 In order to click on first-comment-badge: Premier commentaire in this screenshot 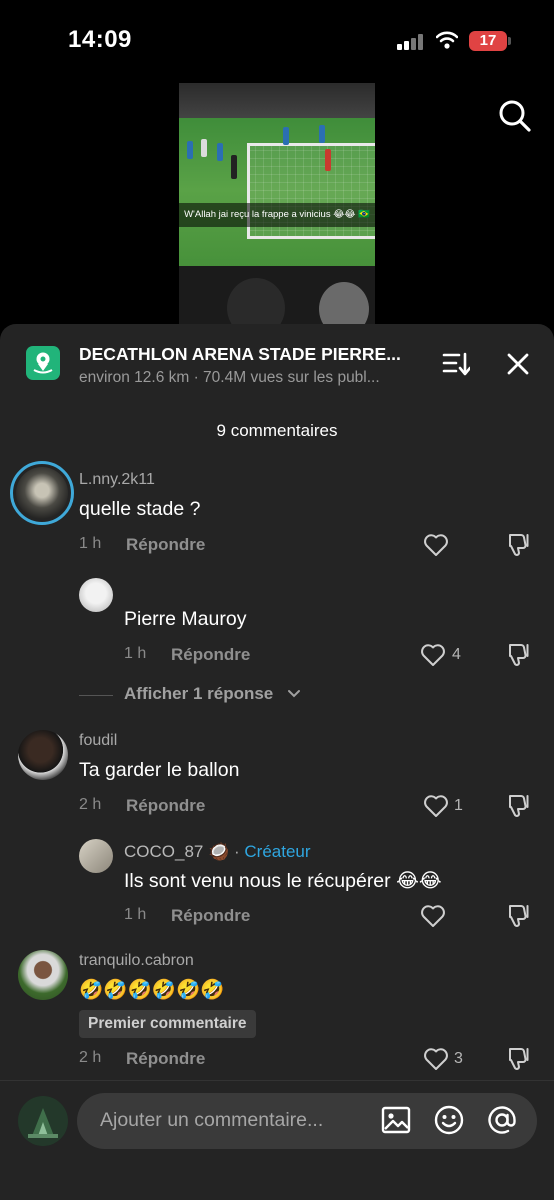, I will do `click(167, 1024)`.